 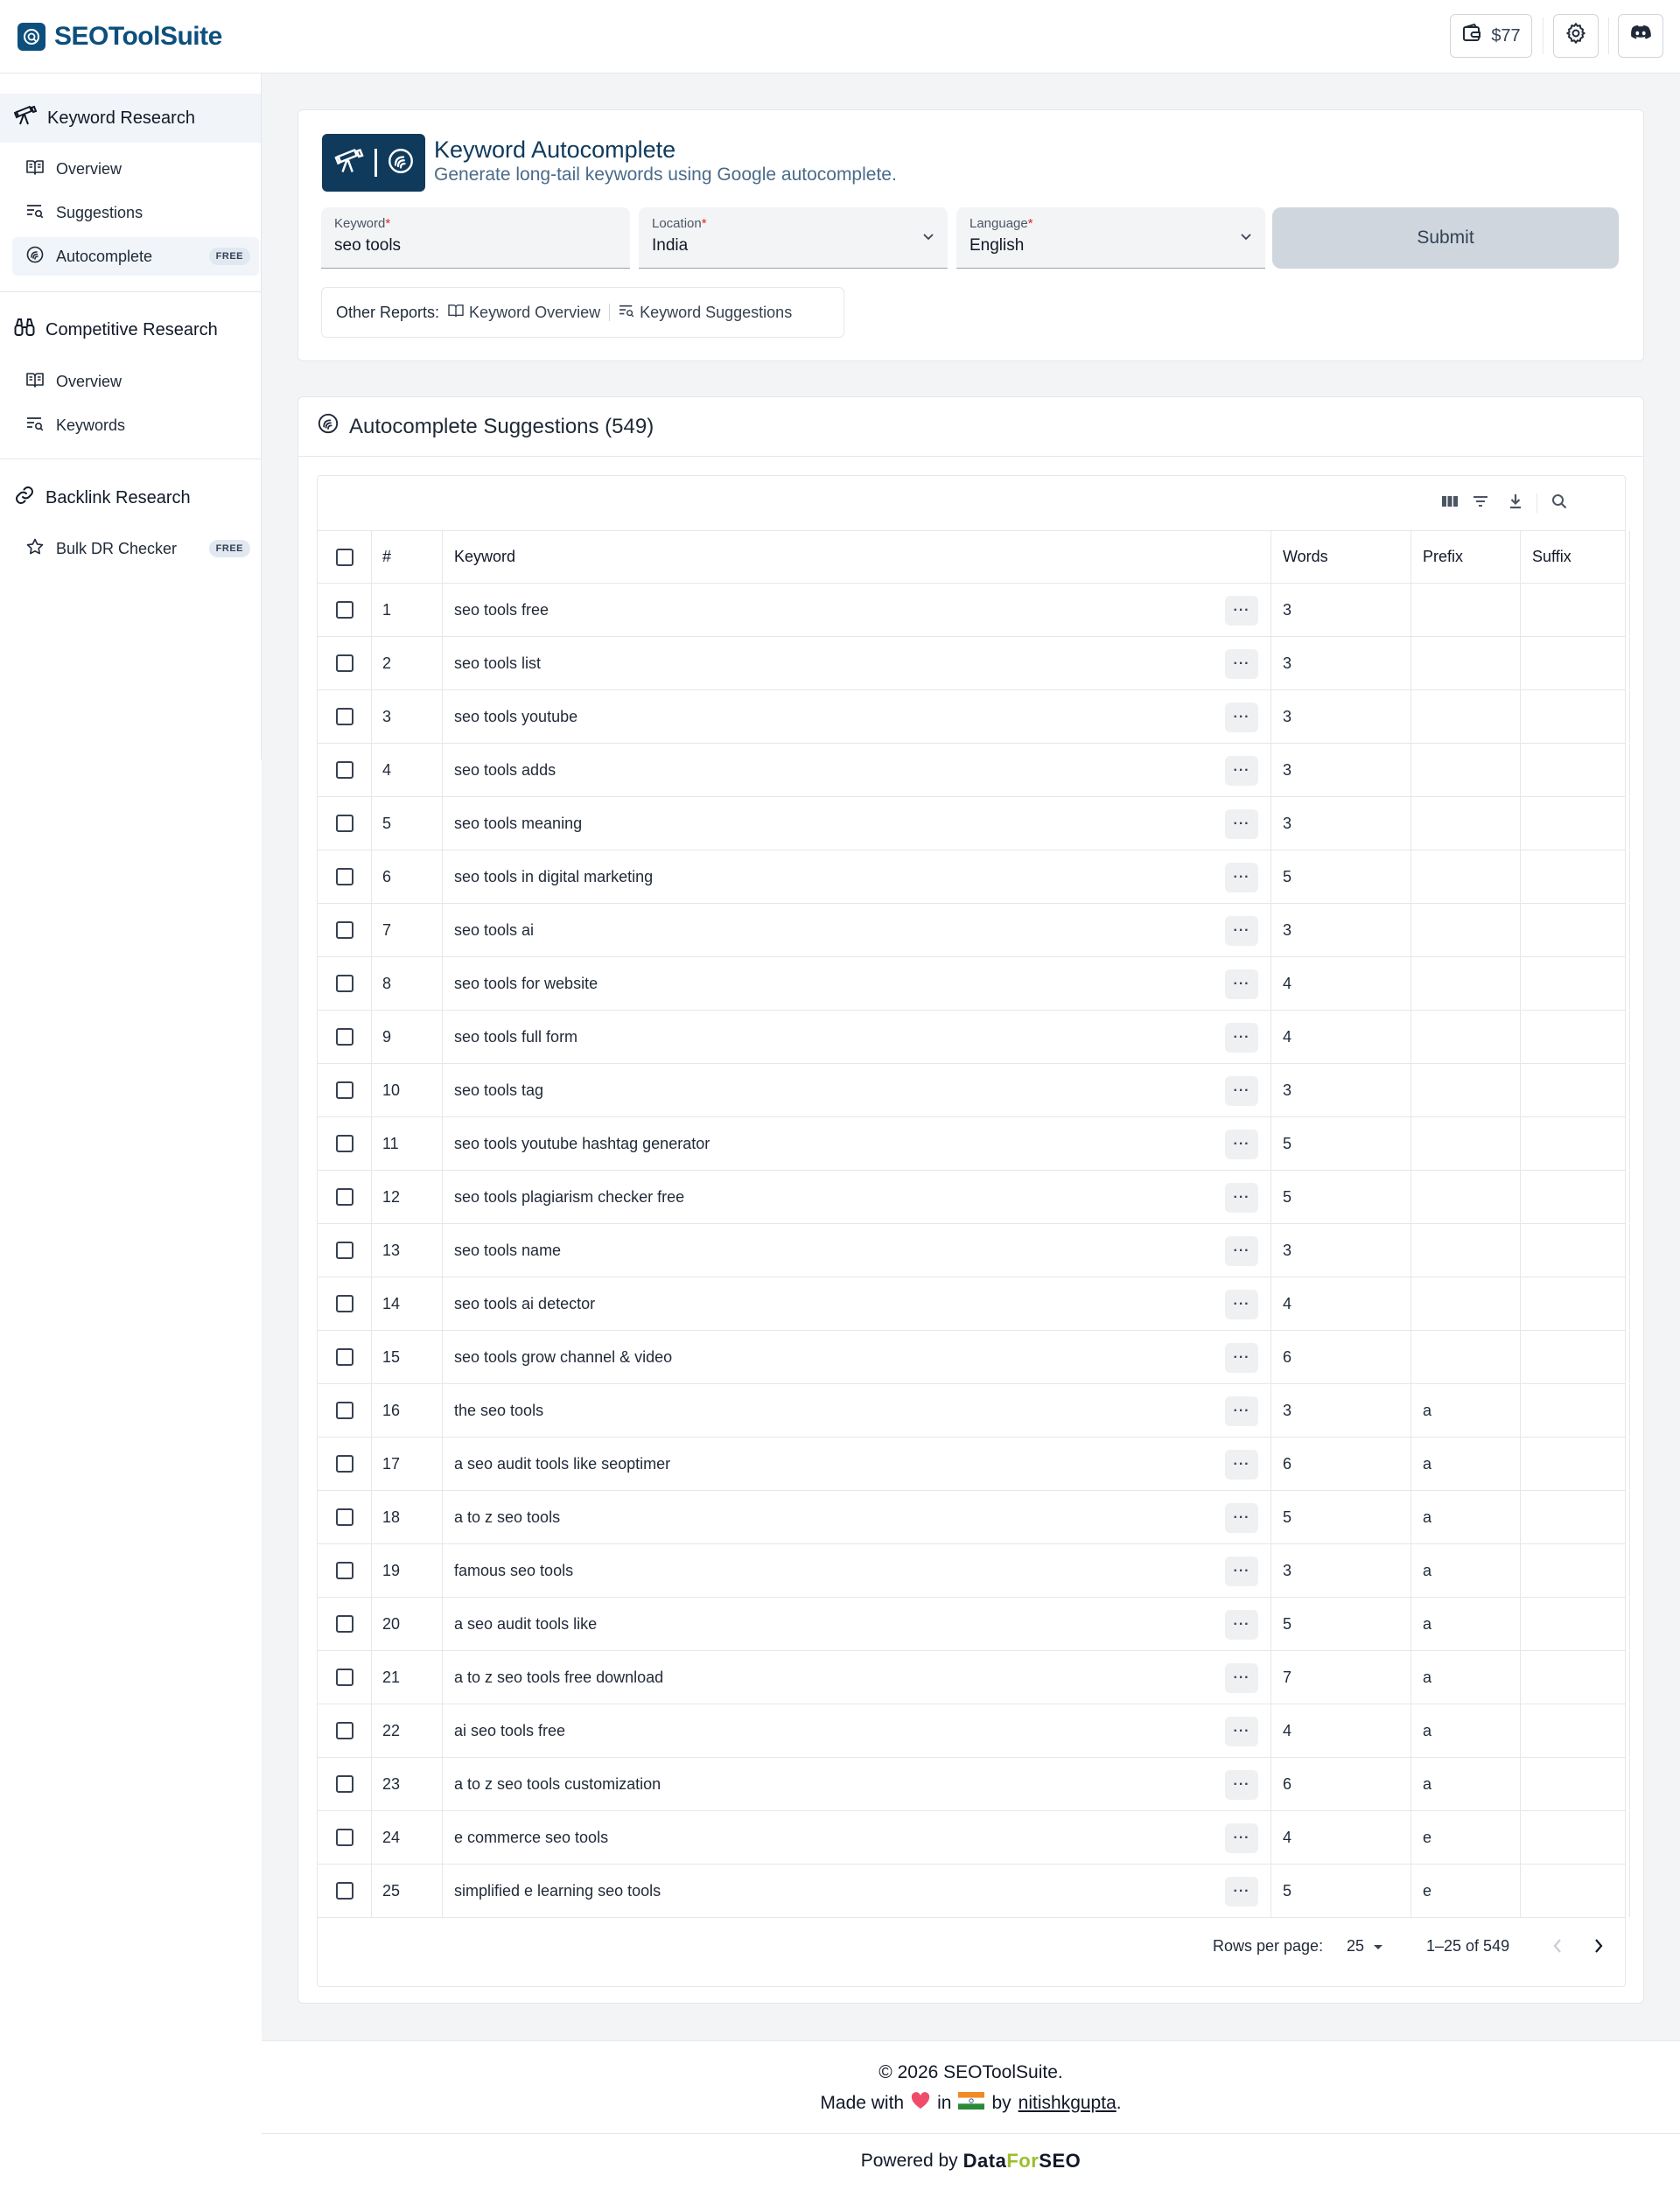 What do you see at coordinates (974, 1571) in the screenshot?
I see `table-row: 19 famous seo tools ··· 3 a` at bounding box center [974, 1571].